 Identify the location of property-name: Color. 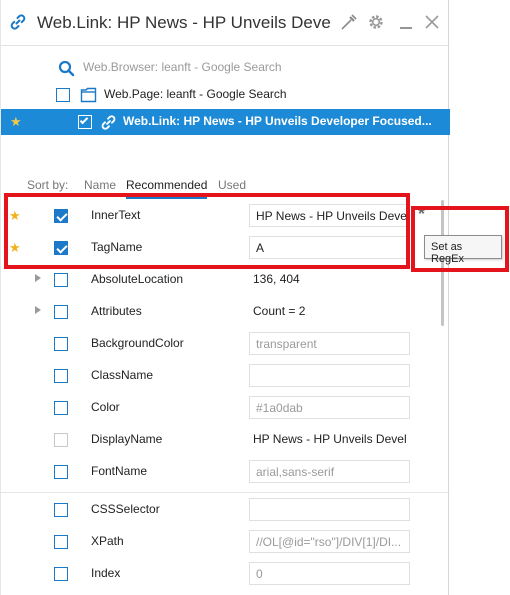
(105, 407).